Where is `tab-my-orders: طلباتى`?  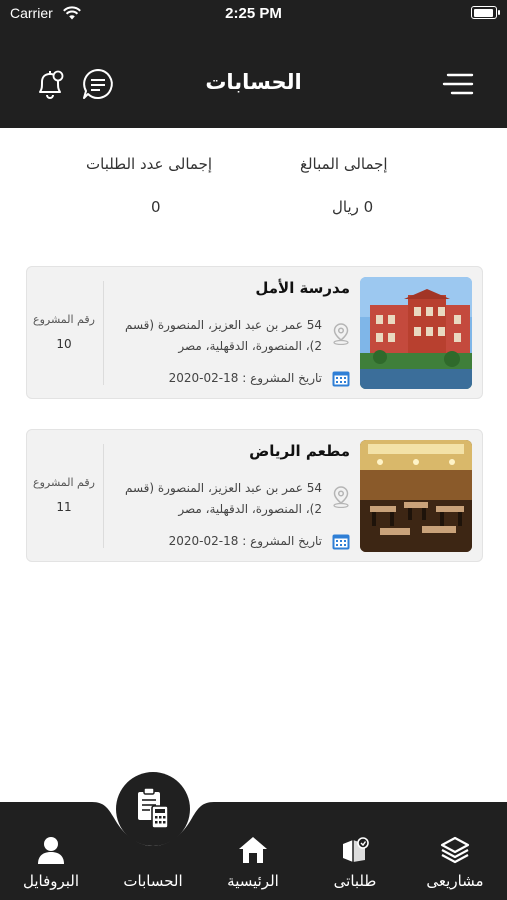
tab-my-orders: طلباتى is located at coordinates (355, 862).